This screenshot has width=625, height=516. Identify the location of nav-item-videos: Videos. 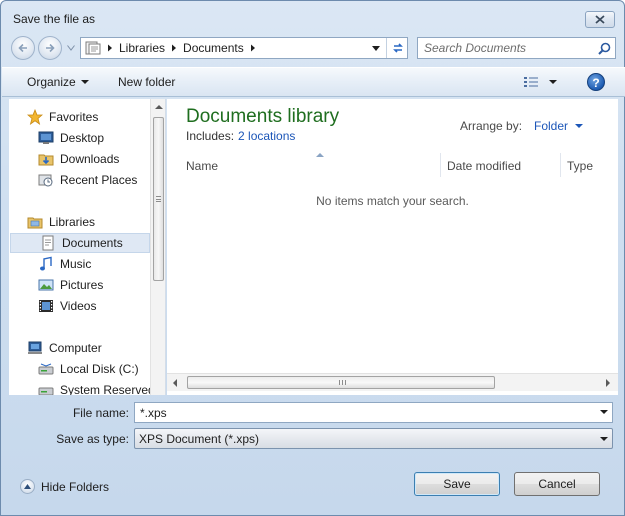
(101, 306).